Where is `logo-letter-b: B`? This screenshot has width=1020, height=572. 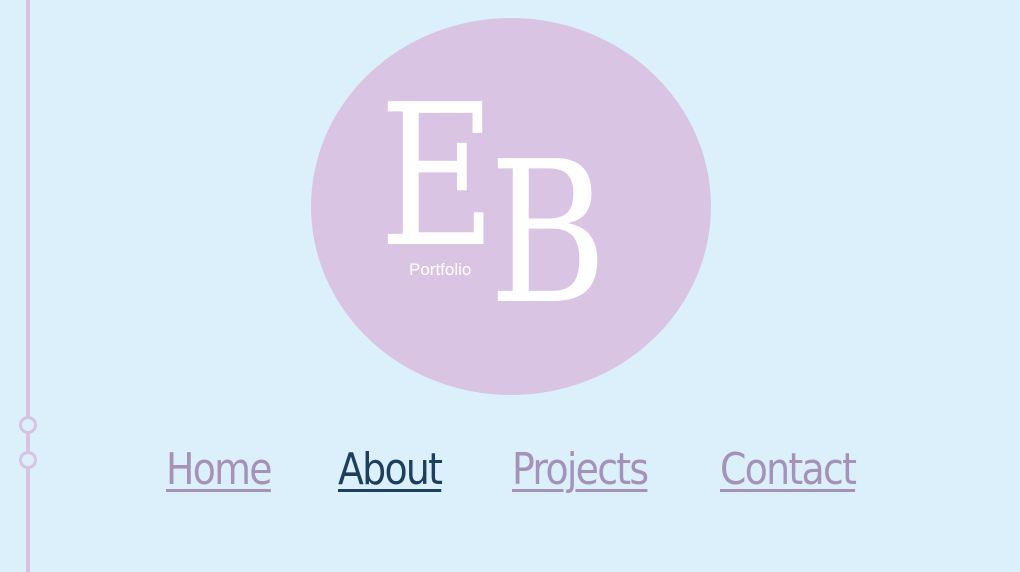
logo-letter-b: B is located at coordinates (548, 234).